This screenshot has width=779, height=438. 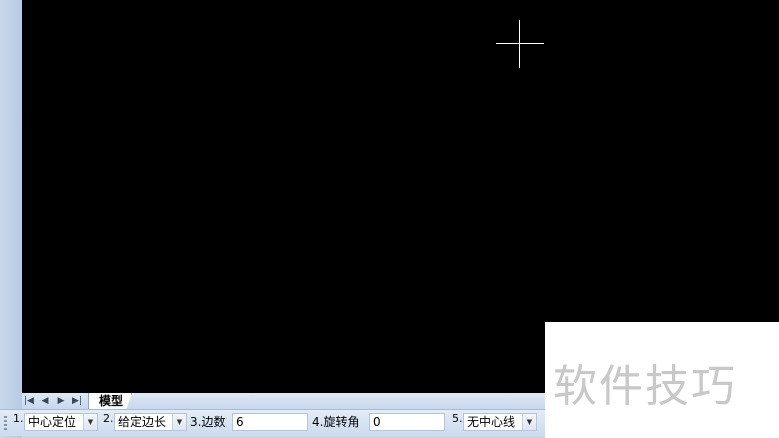 What do you see at coordinates (336, 422) in the screenshot?
I see `rotation-label: 4.旋转角` at bounding box center [336, 422].